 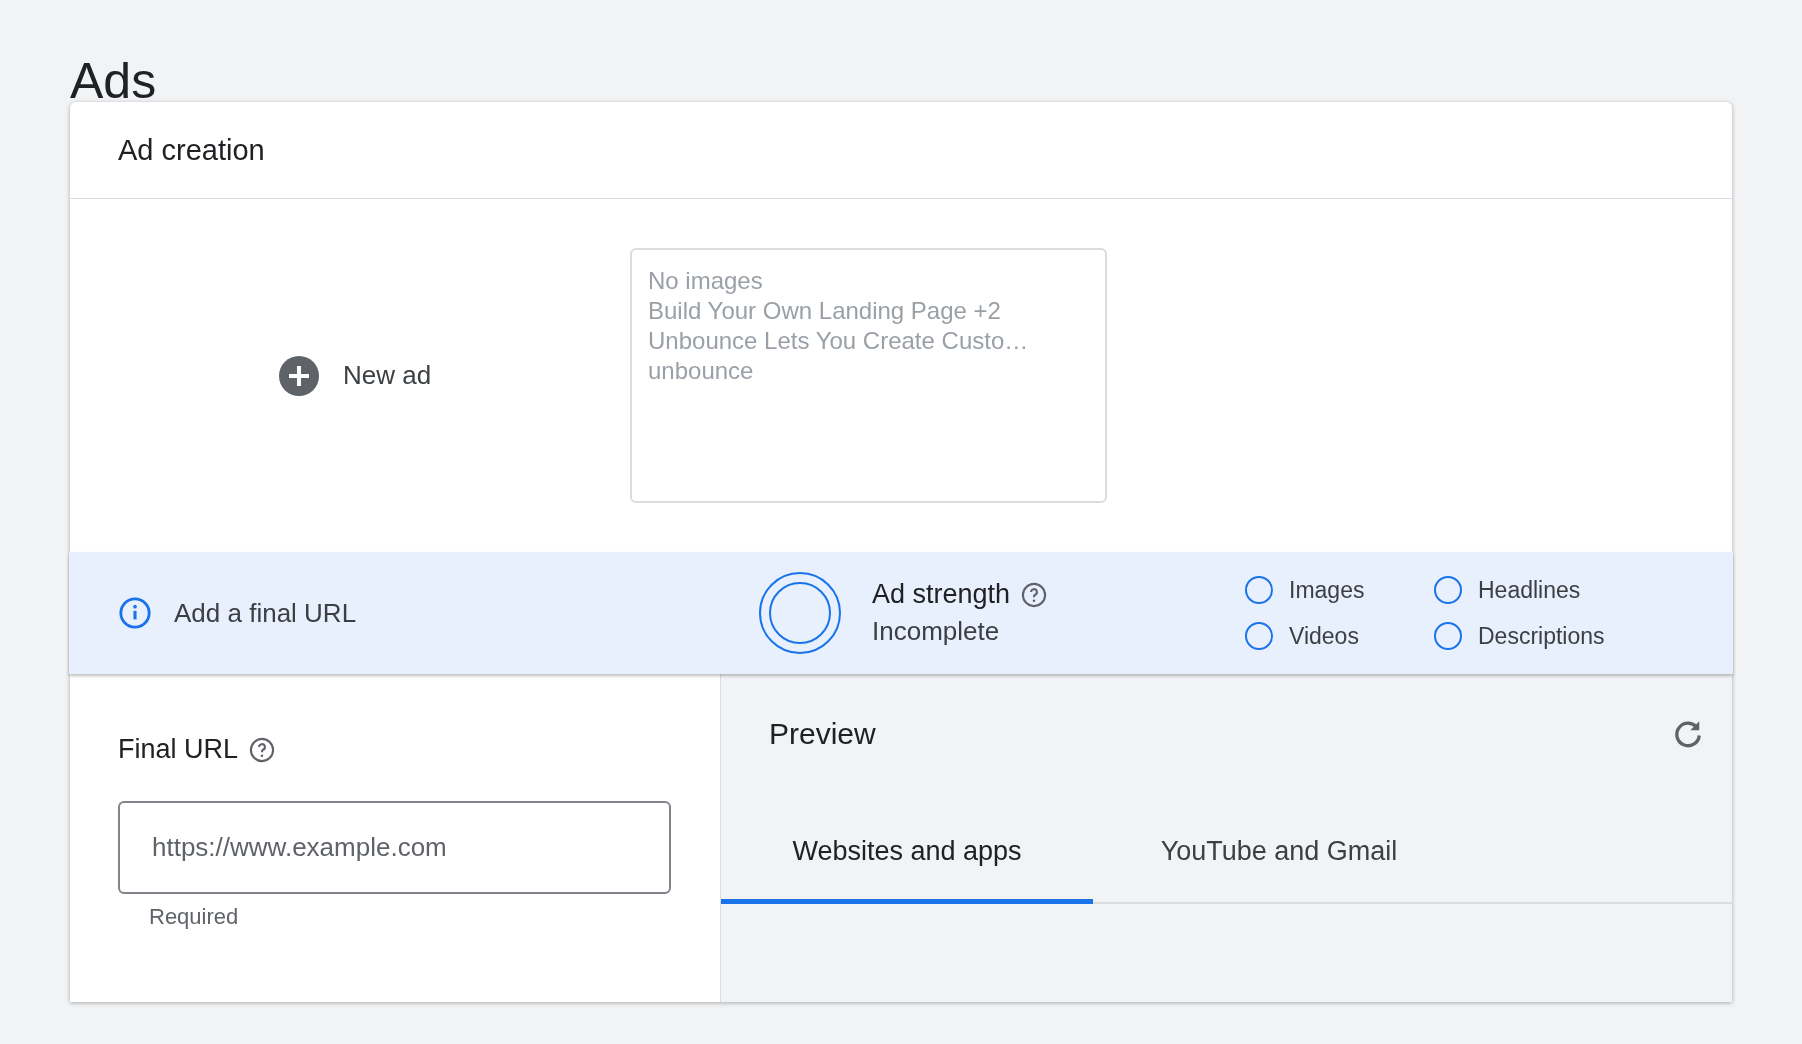 I want to click on strength-ring-icon, so click(x=800, y=613).